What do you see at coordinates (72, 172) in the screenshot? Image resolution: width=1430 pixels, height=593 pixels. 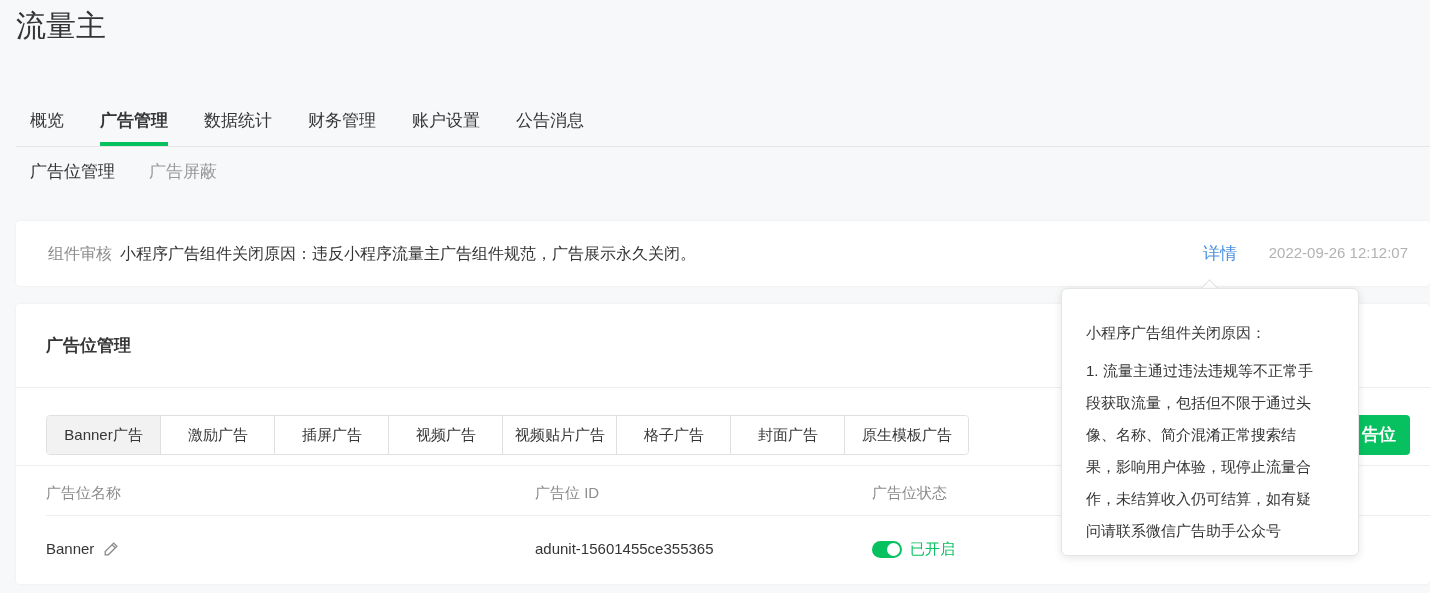 I see `sub-tab: 广告位管理` at bounding box center [72, 172].